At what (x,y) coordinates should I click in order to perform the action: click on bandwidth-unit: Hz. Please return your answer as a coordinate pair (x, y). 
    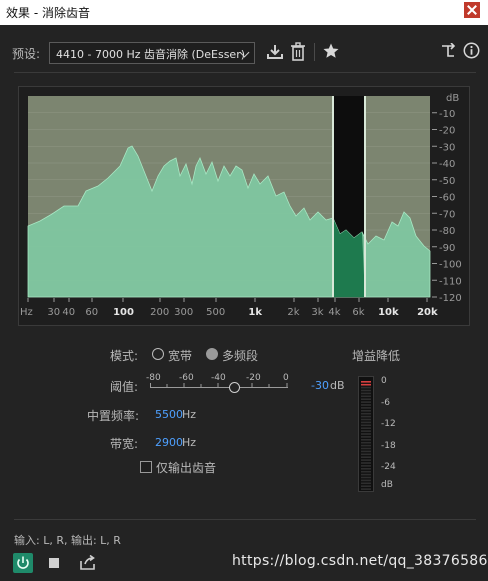
    Looking at the image, I should click on (189, 442).